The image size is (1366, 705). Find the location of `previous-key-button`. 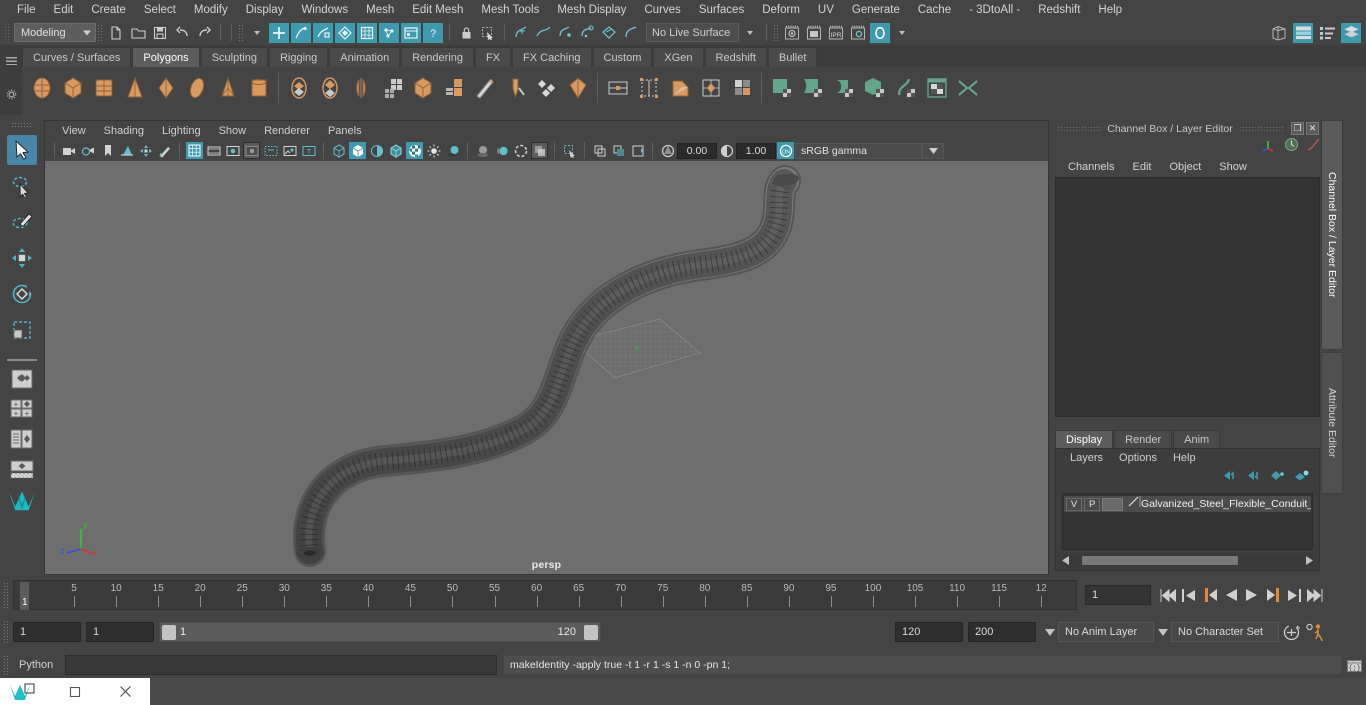

previous-key-button is located at coordinates (1210, 595).